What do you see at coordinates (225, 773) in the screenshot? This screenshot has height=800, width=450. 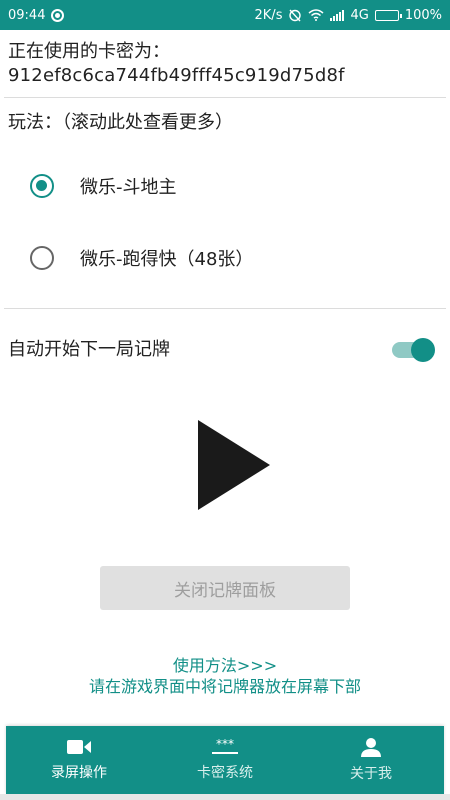 I see `nav-label: 卡密系统` at bounding box center [225, 773].